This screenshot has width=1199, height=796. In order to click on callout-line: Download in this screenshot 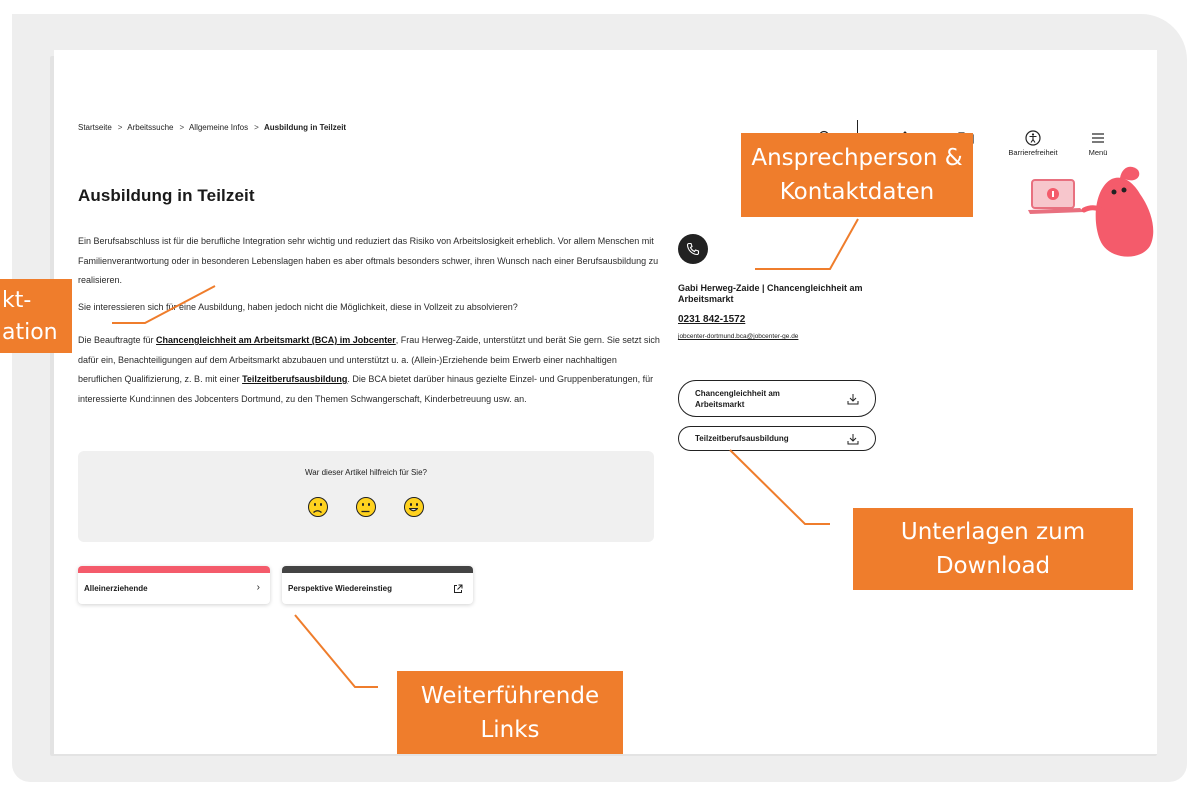, I will do `click(993, 566)`.